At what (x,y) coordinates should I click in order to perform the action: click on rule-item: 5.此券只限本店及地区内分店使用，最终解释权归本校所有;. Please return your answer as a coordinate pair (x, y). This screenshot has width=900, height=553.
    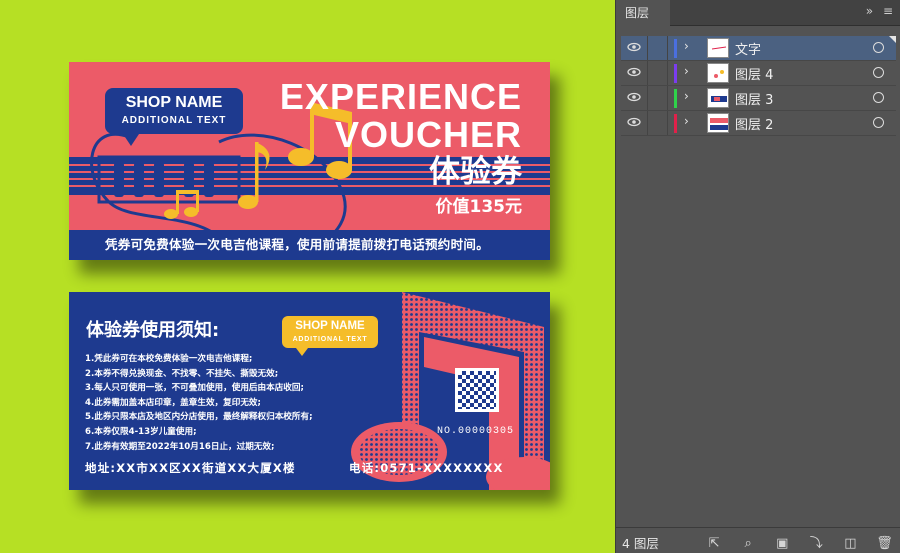
    Looking at the image, I should click on (199, 417).